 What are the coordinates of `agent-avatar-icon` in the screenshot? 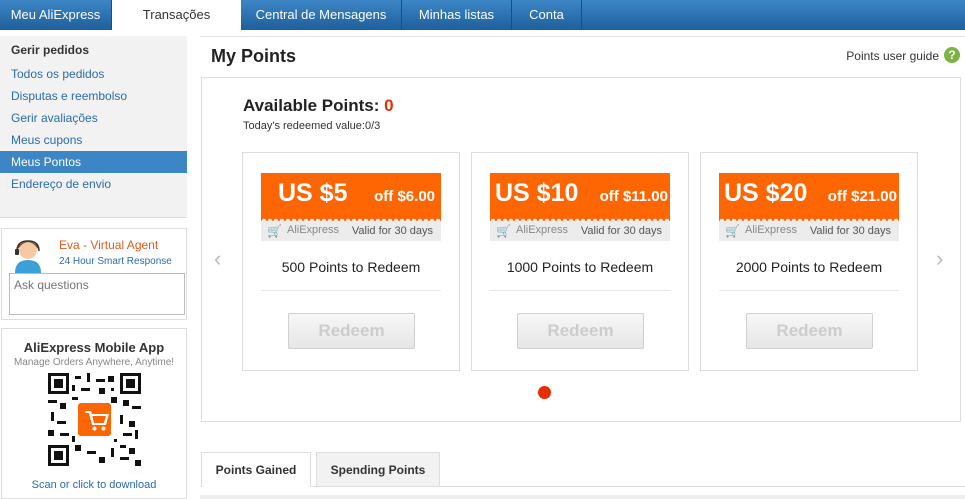 It's located at (28, 256).